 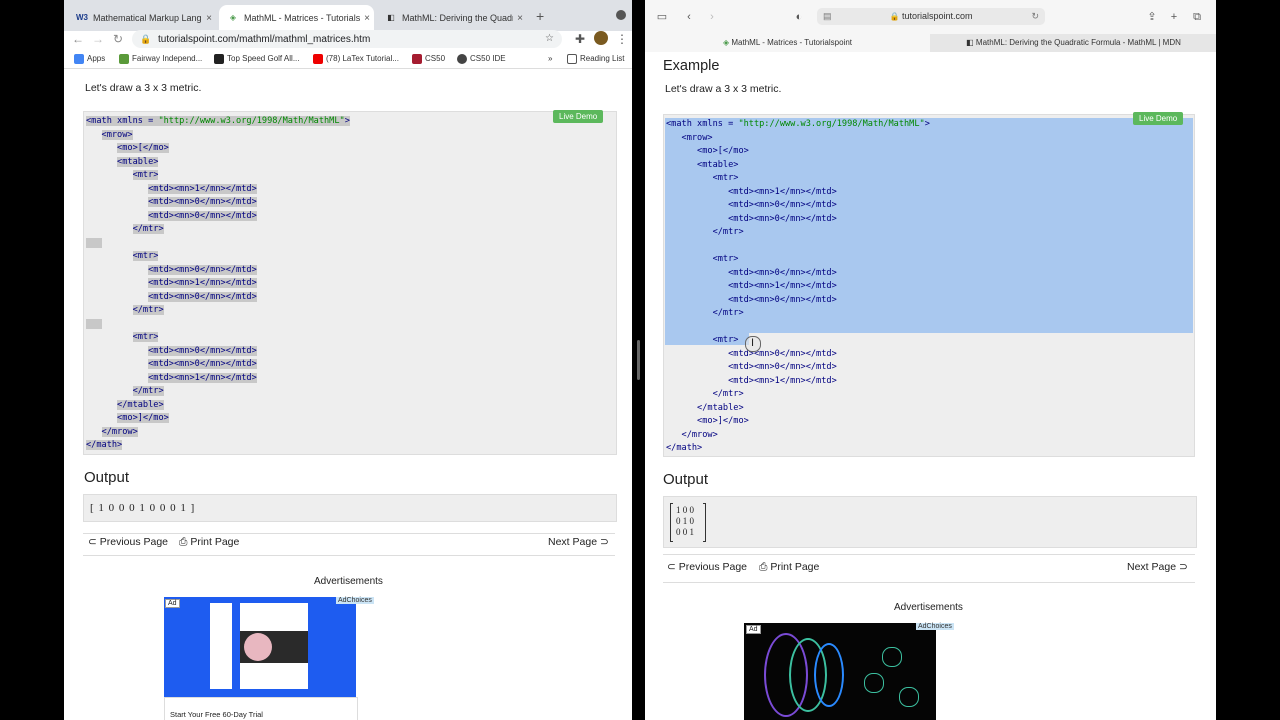 I want to click on share-icon: ⇪, so click(x=1152, y=17).